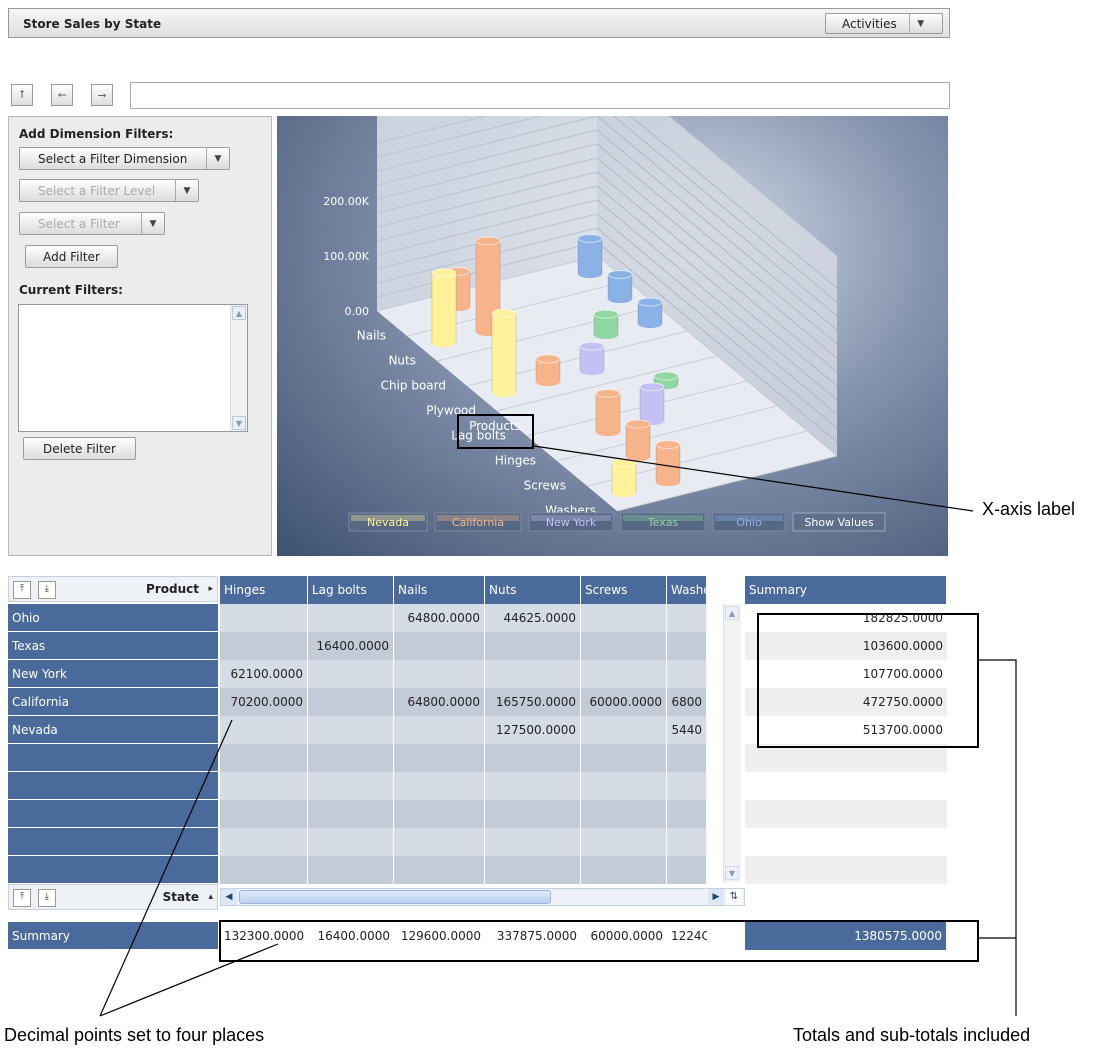 The width and height of the screenshot is (1109, 1055). I want to click on x-axis-annotation: X-axis label, so click(1029, 509).